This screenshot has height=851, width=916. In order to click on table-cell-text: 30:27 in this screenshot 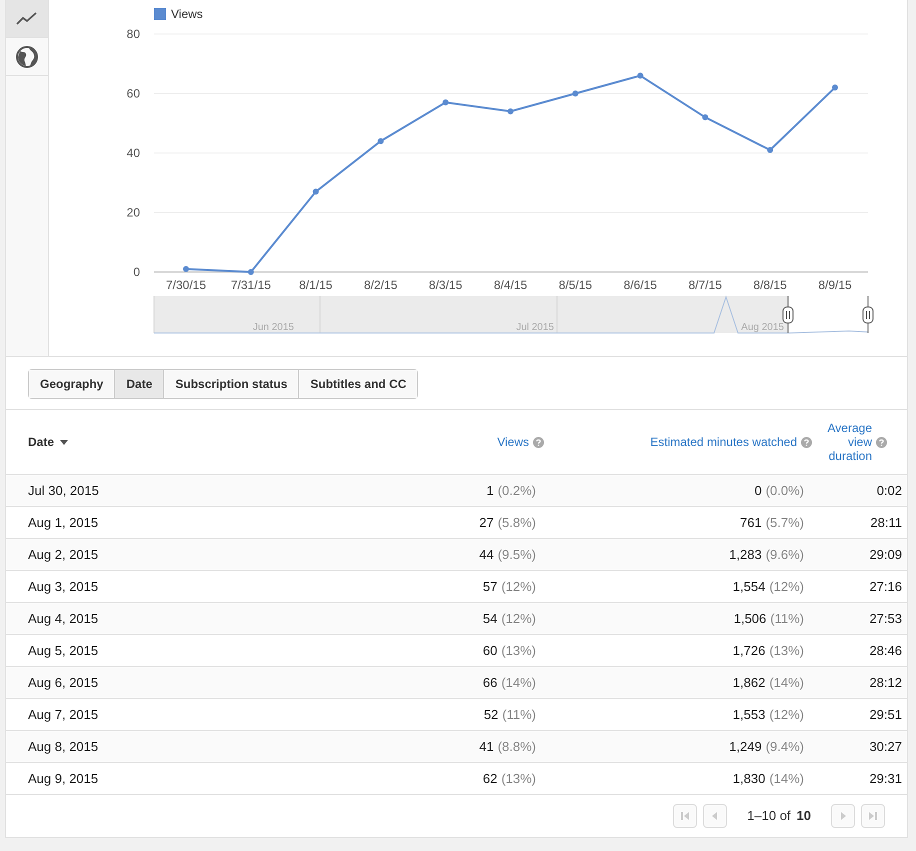, I will do `click(885, 747)`.